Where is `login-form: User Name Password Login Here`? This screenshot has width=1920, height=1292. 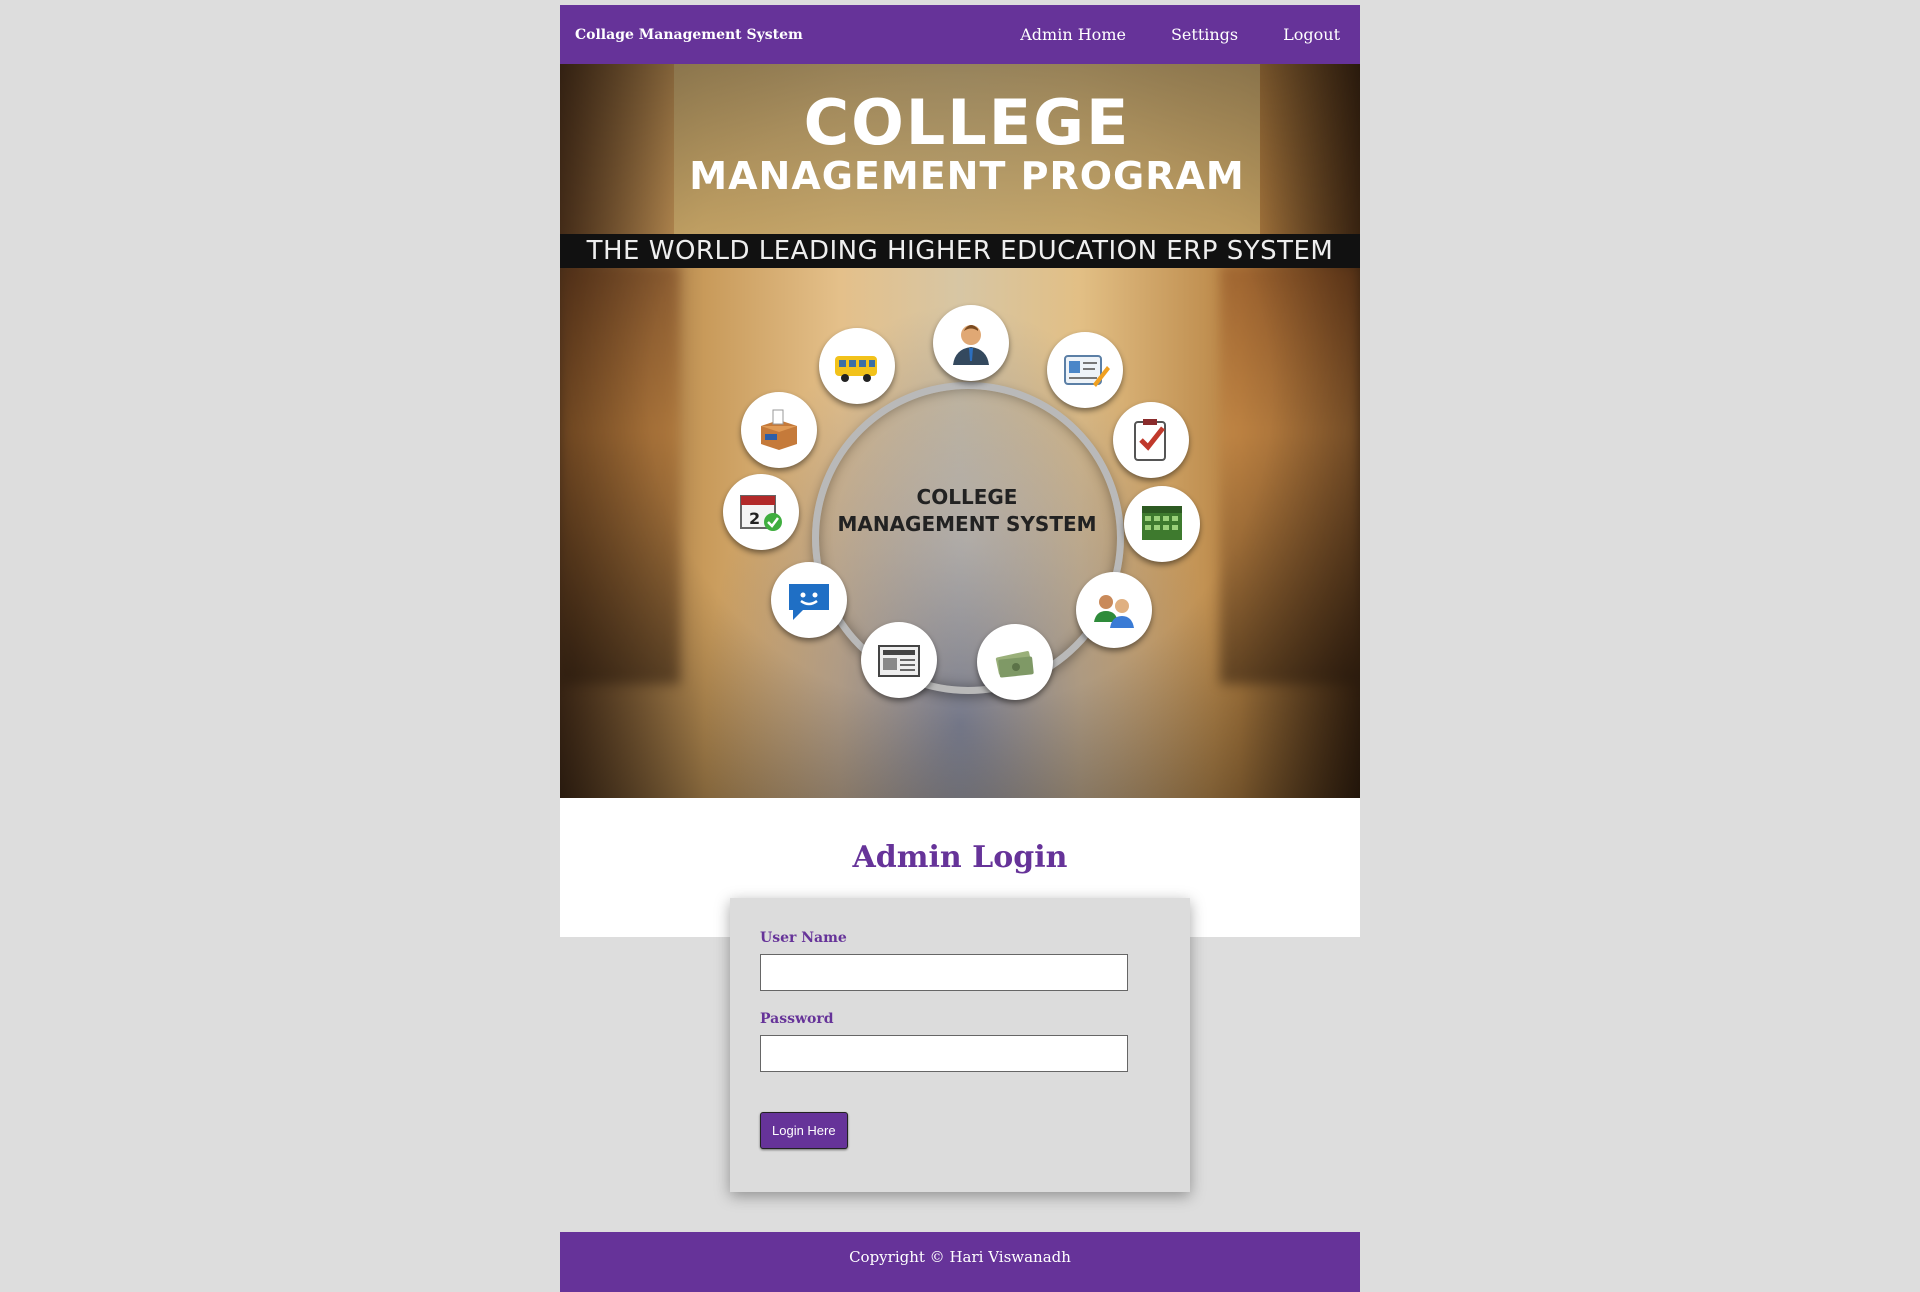
login-form: User Name Password Login Here is located at coordinates (960, 1045).